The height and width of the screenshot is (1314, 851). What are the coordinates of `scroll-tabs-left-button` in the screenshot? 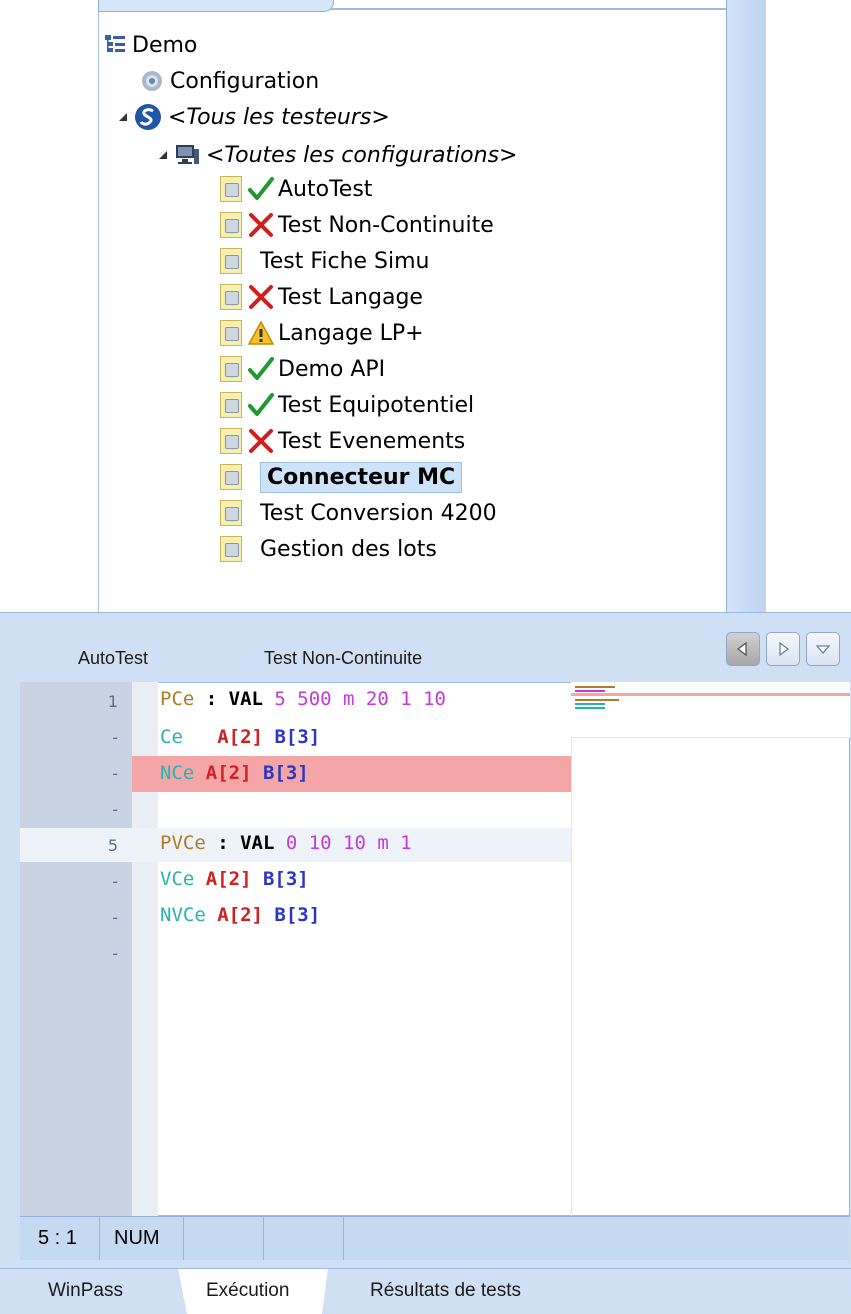 It's located at (743, 649).